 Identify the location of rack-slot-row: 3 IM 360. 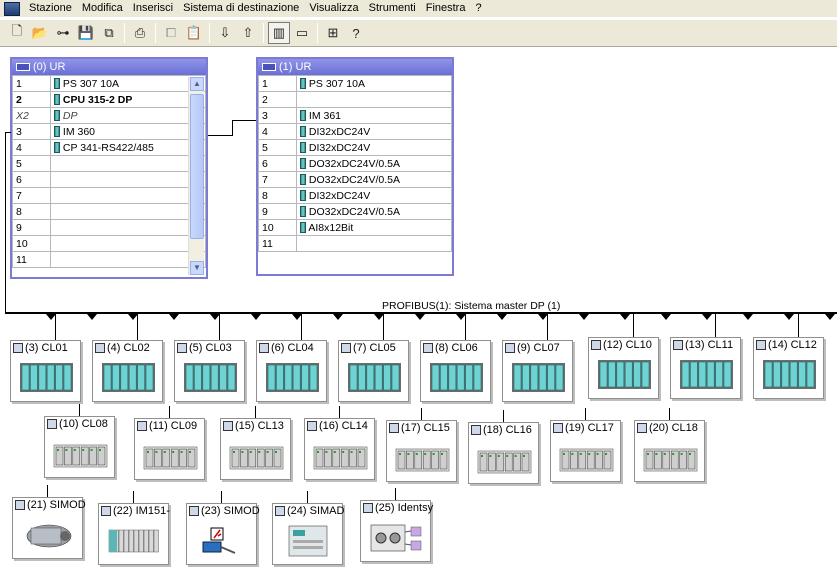
(109, 131).